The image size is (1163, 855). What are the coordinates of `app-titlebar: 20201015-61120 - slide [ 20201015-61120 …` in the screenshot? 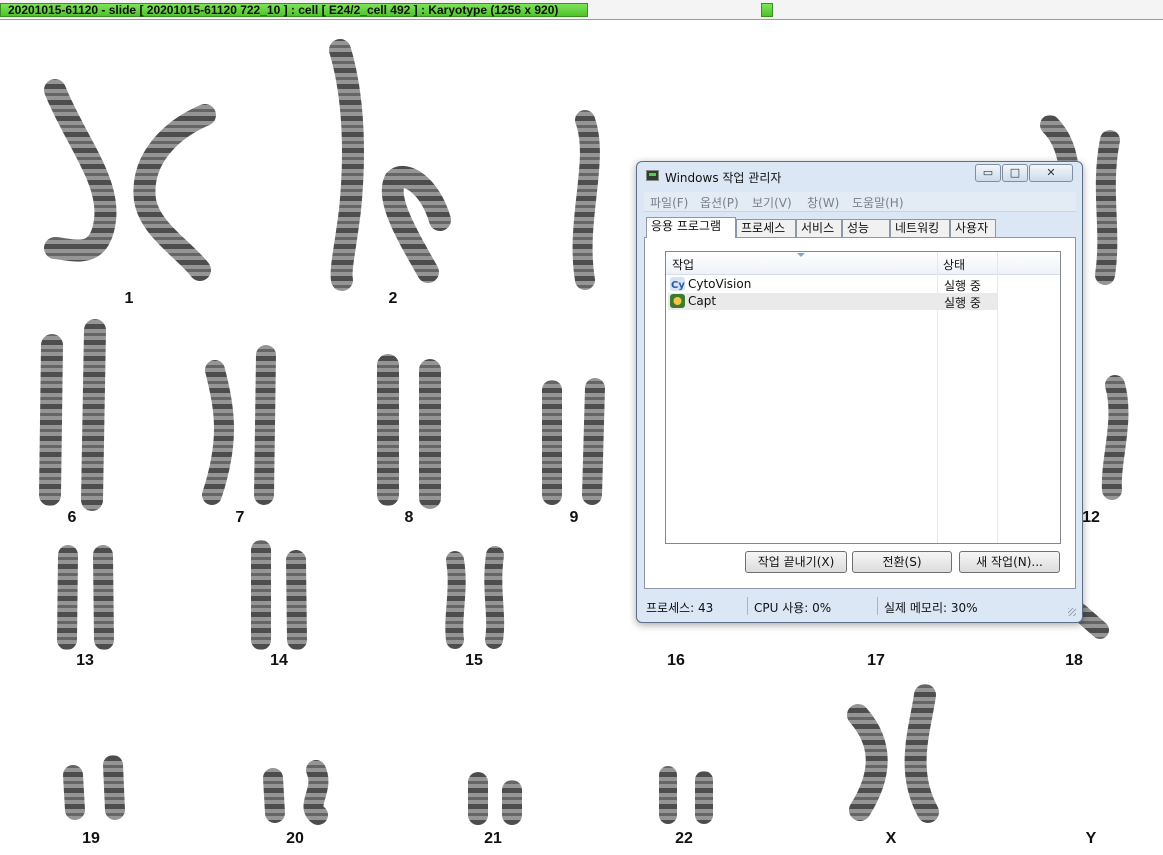 It's located at (581, 10).